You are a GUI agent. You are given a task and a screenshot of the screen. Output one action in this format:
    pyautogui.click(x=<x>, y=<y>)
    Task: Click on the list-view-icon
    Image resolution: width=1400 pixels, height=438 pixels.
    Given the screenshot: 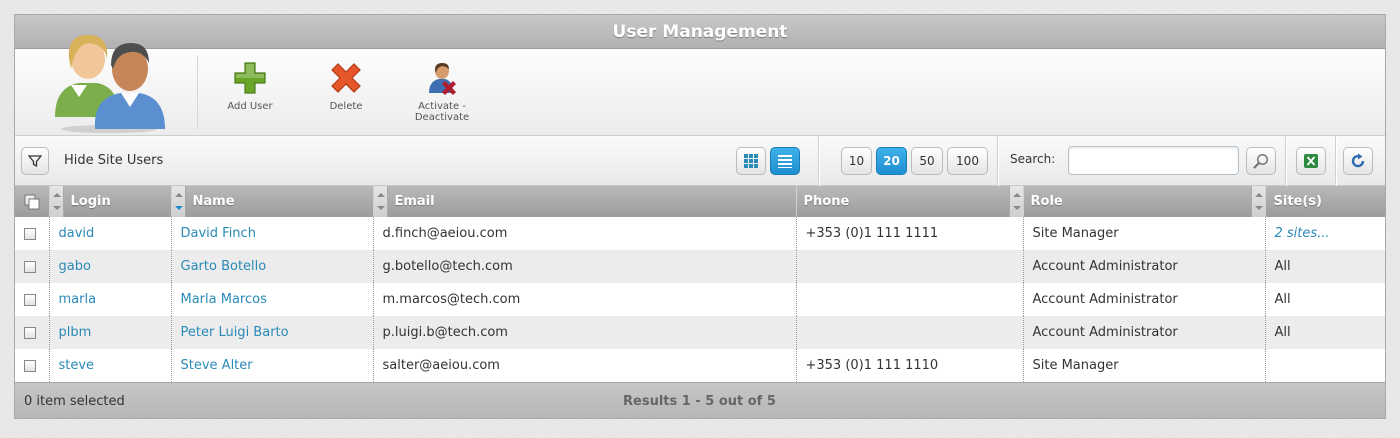 What is the action you would take?
    pyautogui.click(x=785, y=161)
    